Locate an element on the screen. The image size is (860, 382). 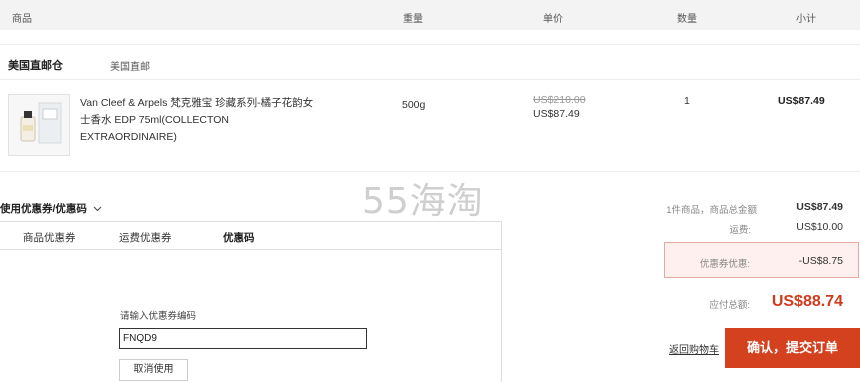
header-unit-price: 单价 is located at coordinates (553, 19).